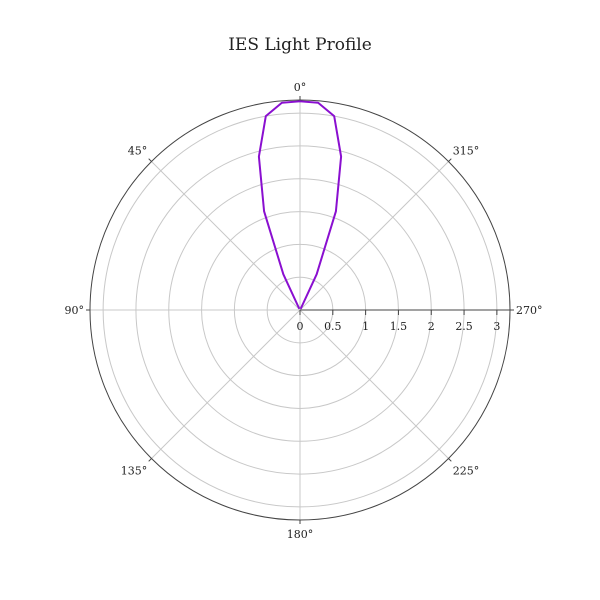 This screenshot has height=600, width=600. I want to click on angular-tick-label-3: 135°, so click(134, 471).